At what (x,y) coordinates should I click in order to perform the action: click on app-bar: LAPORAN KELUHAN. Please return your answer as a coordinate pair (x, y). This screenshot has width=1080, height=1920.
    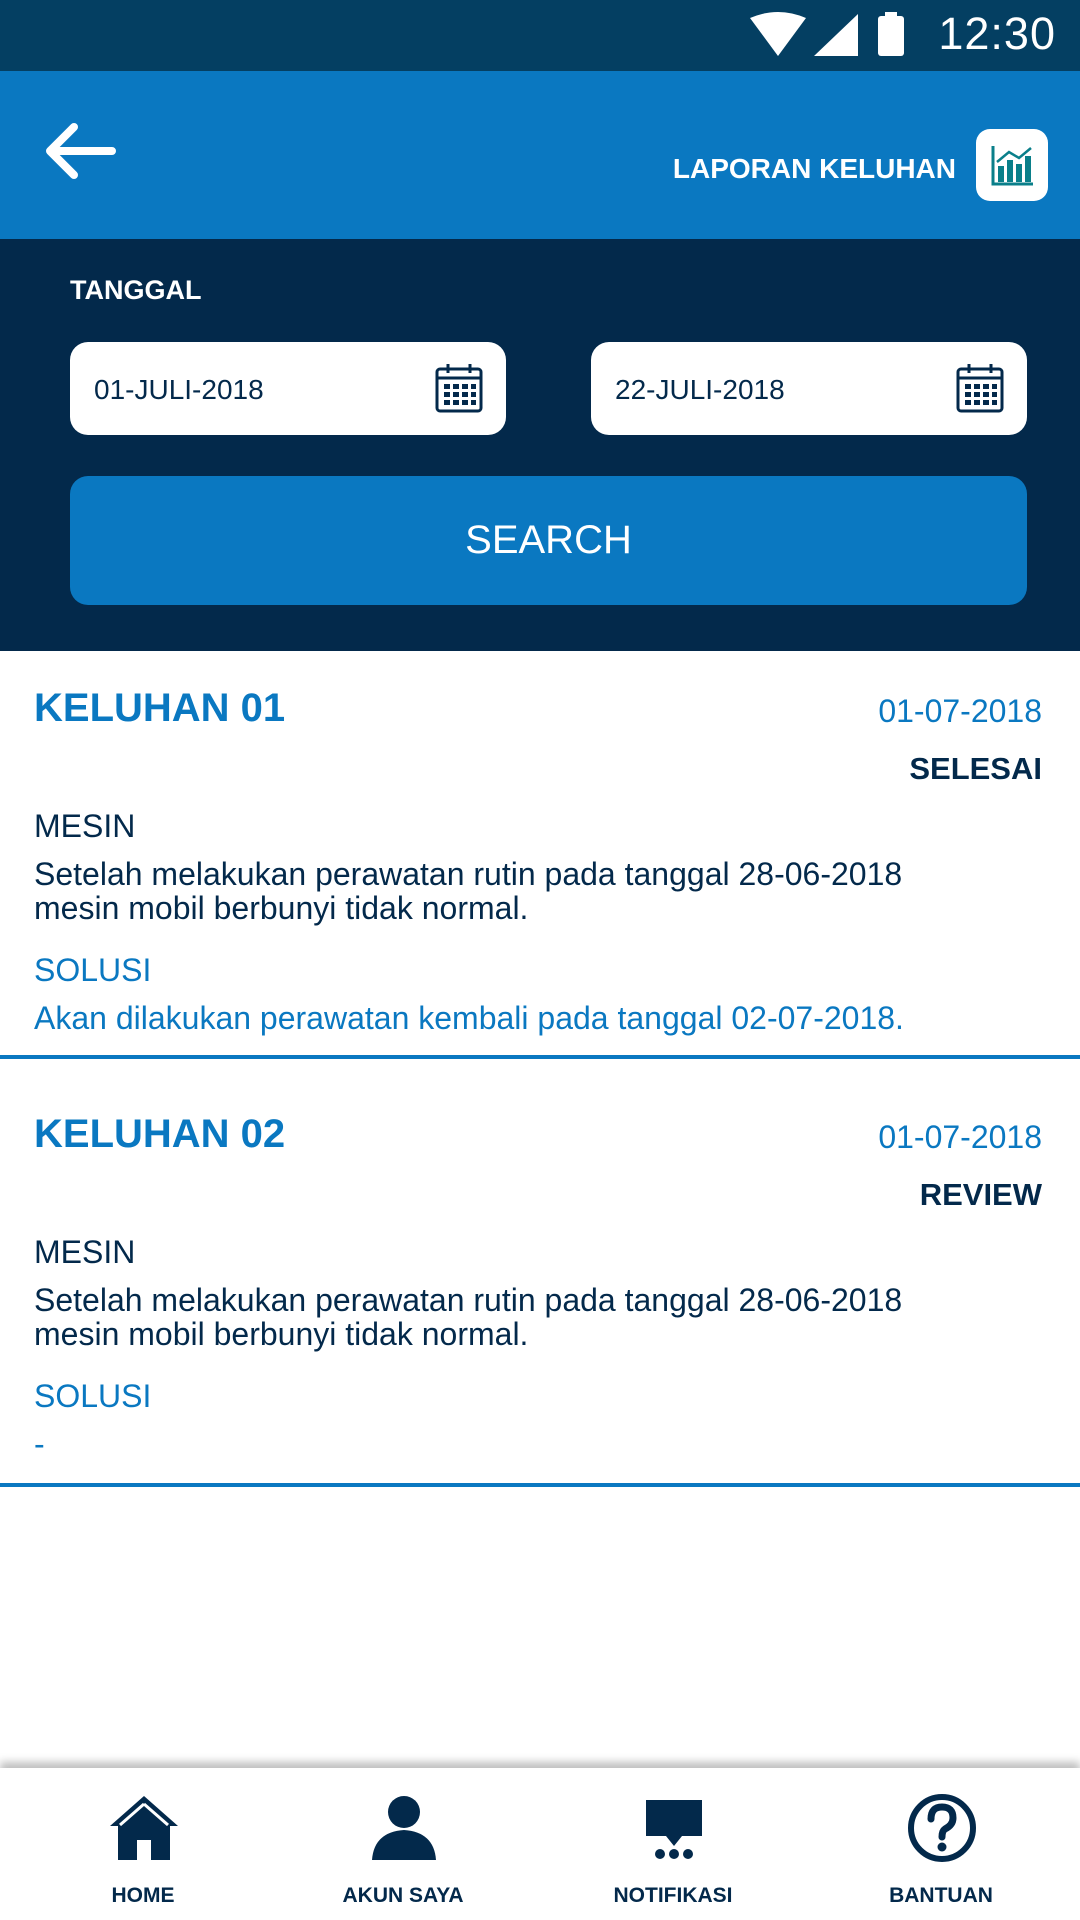
    Looking at the image, I should click on (540, 155).